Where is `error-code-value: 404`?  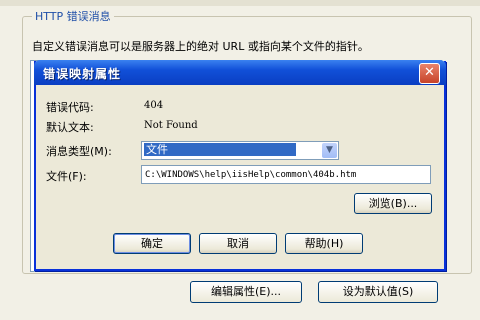
error-code-value: 404 is located at coordinates (154, 105).